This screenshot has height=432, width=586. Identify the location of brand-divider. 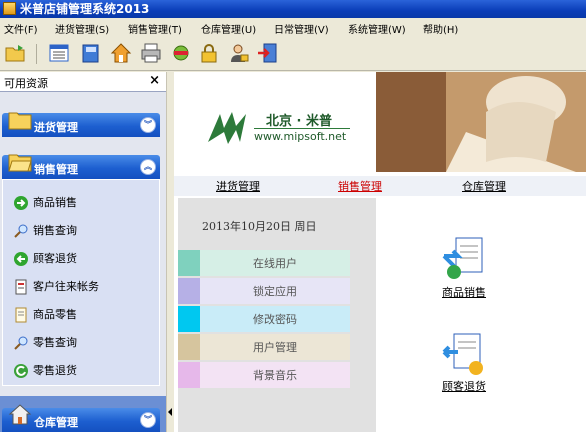
(302, 128).